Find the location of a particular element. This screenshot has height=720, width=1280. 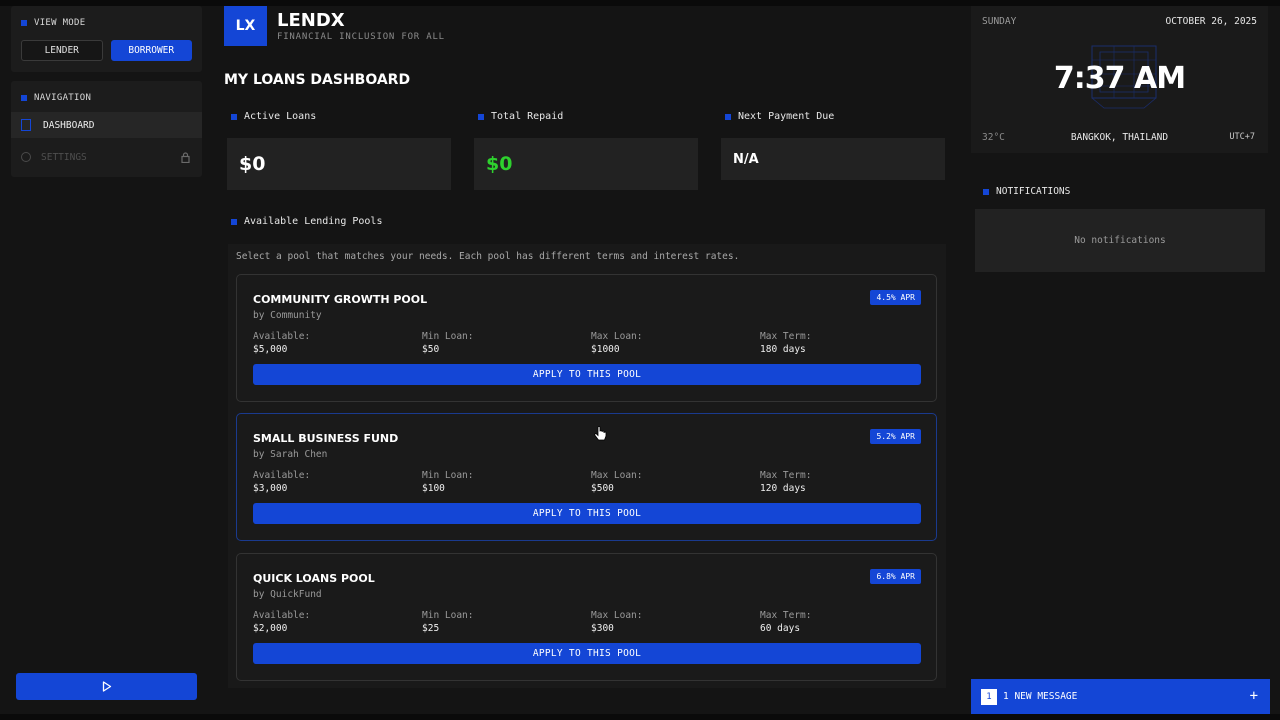

hand-cursor-icon is located at coordinates (600, 433).